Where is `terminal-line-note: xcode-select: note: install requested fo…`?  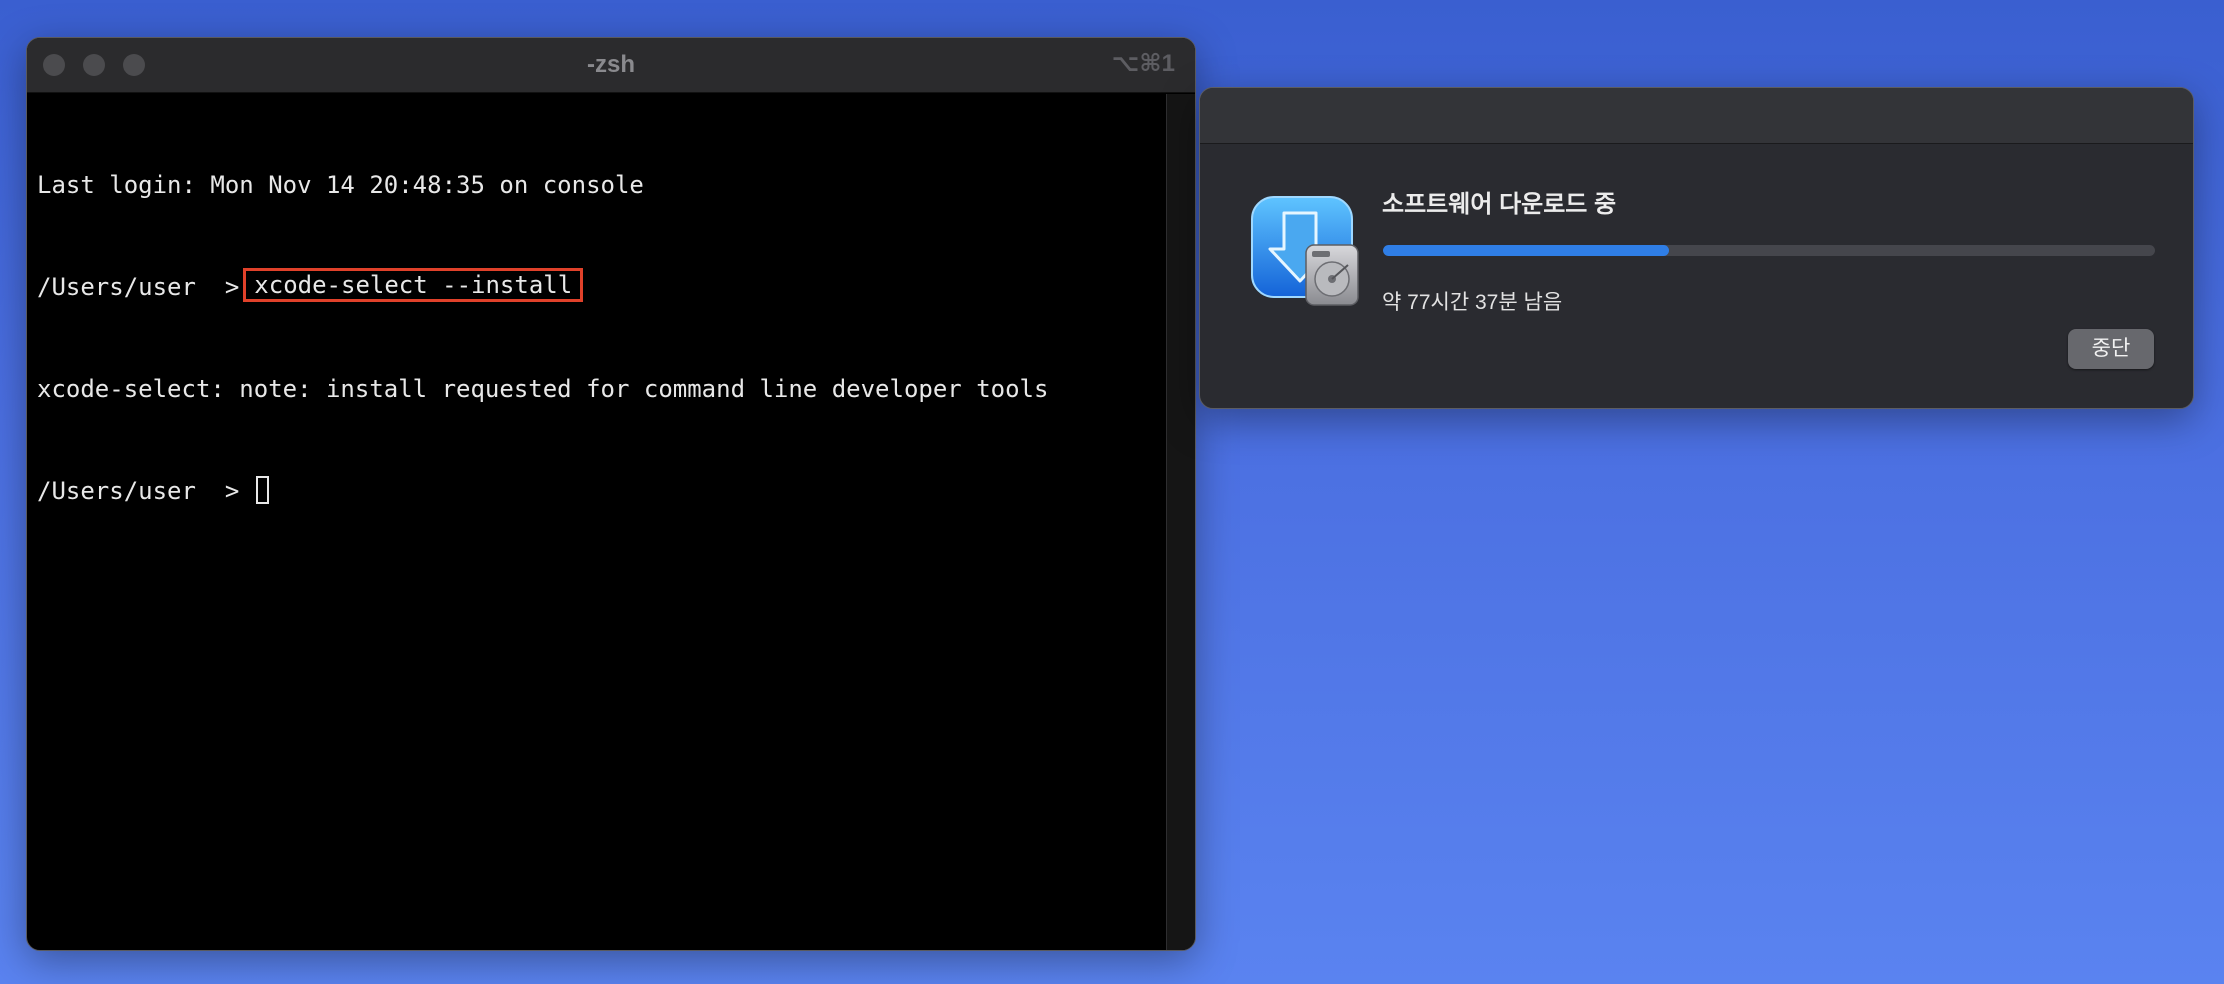
terminal-line-note: xcode-select: note: install requested fo… is located at coordinates (601, 389).